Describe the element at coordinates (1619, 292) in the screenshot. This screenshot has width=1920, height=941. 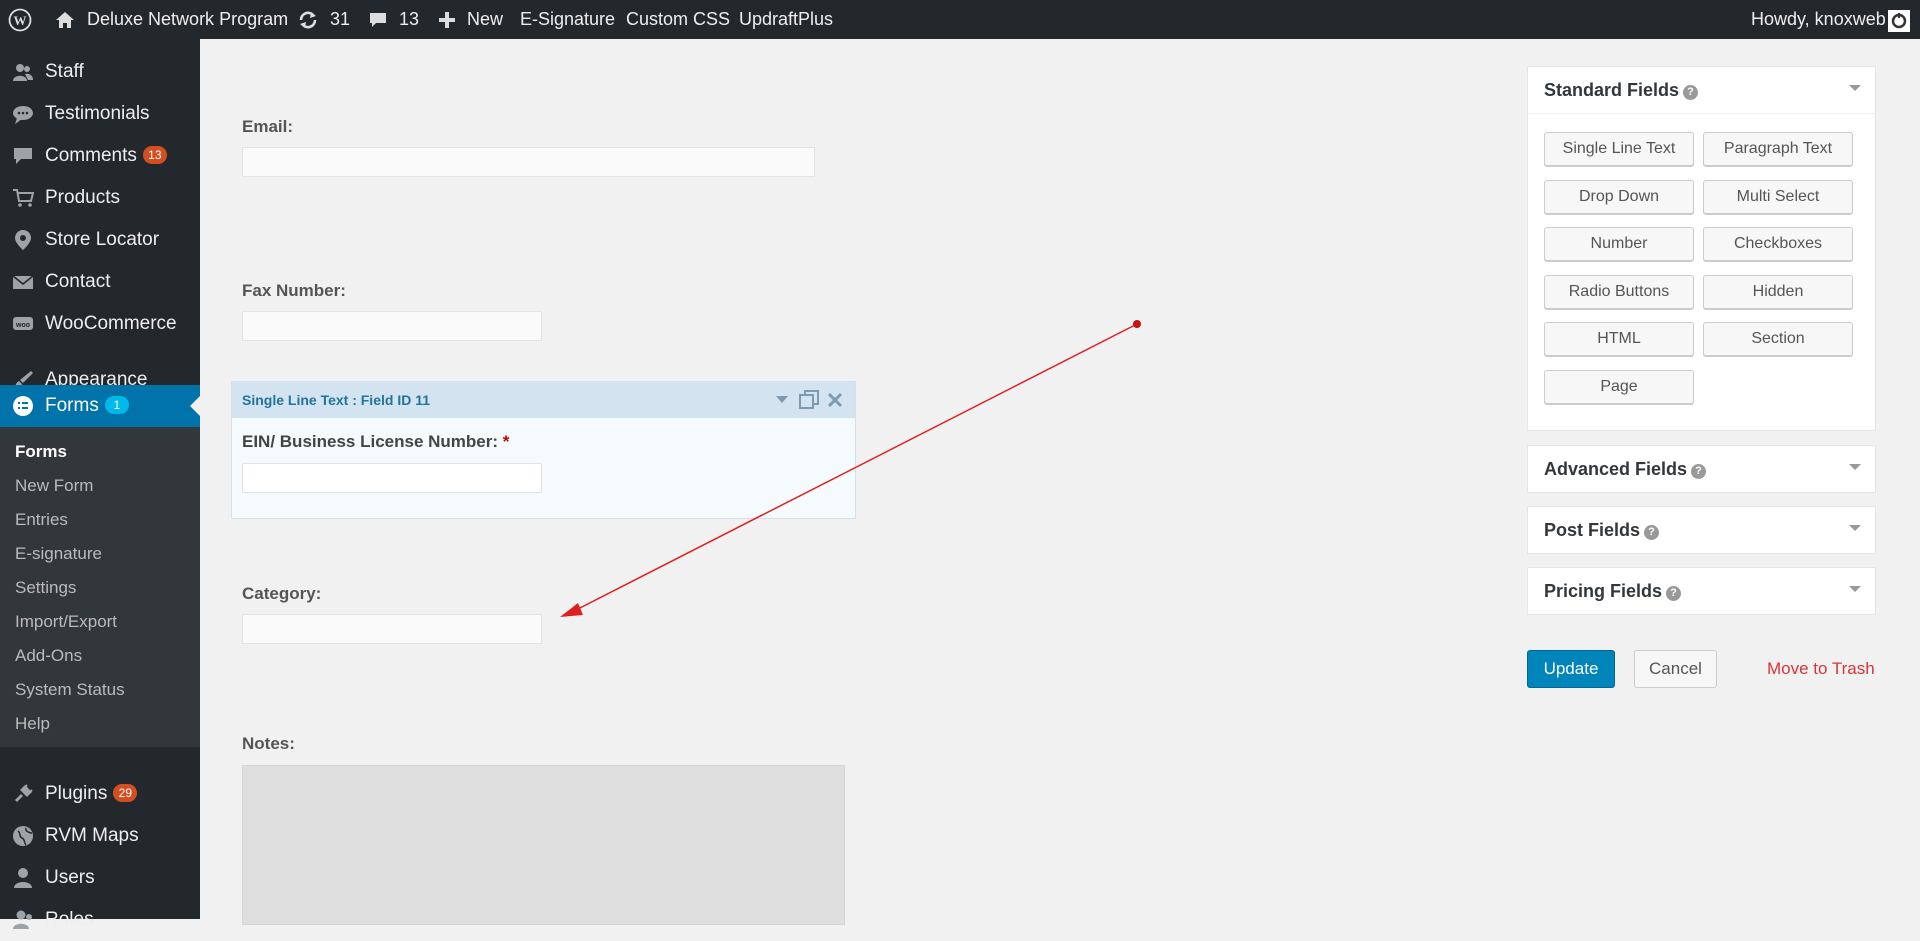
I see `add-radio-buttons-button: Radio Buttons` at that location.